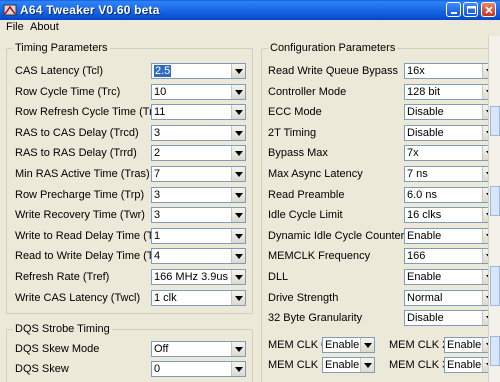 The image size is (500, 382). Describe the element at coordinates (464, 345) in the screenshot. I see `mem-clk-2-value: Enable` at that location.